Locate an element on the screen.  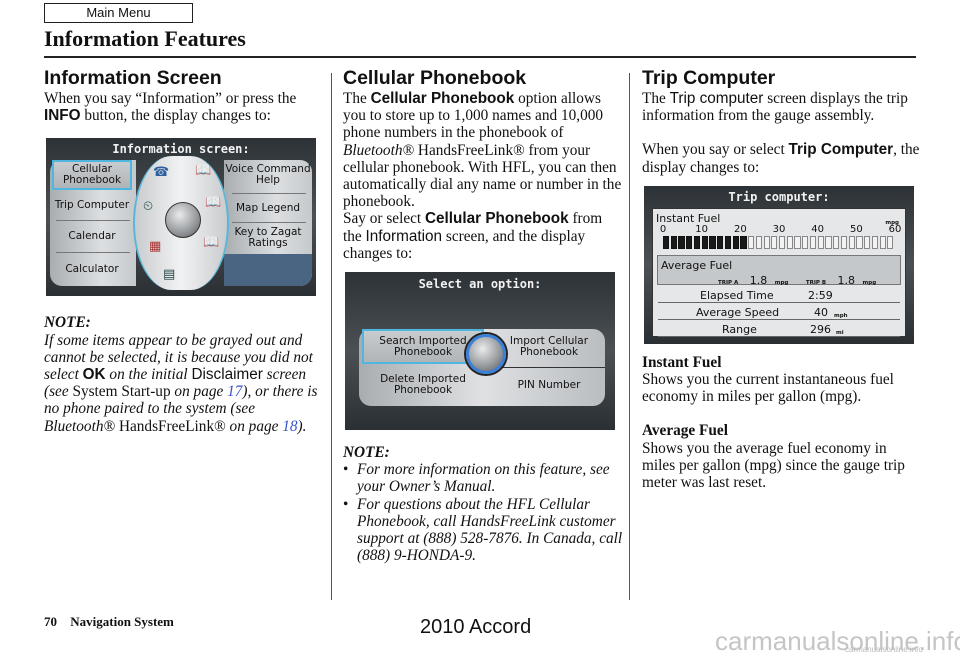
option-cellular-phonebook: Cellular Phonebook is located at coordinates (92, 175).